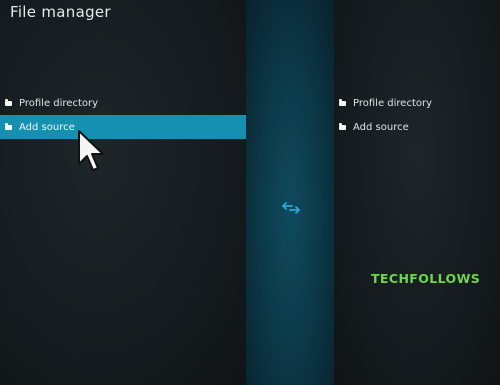 This screenshot has height=385, width=500. I want to click on right-panel: Profile directory Add source, so click(417, 115).